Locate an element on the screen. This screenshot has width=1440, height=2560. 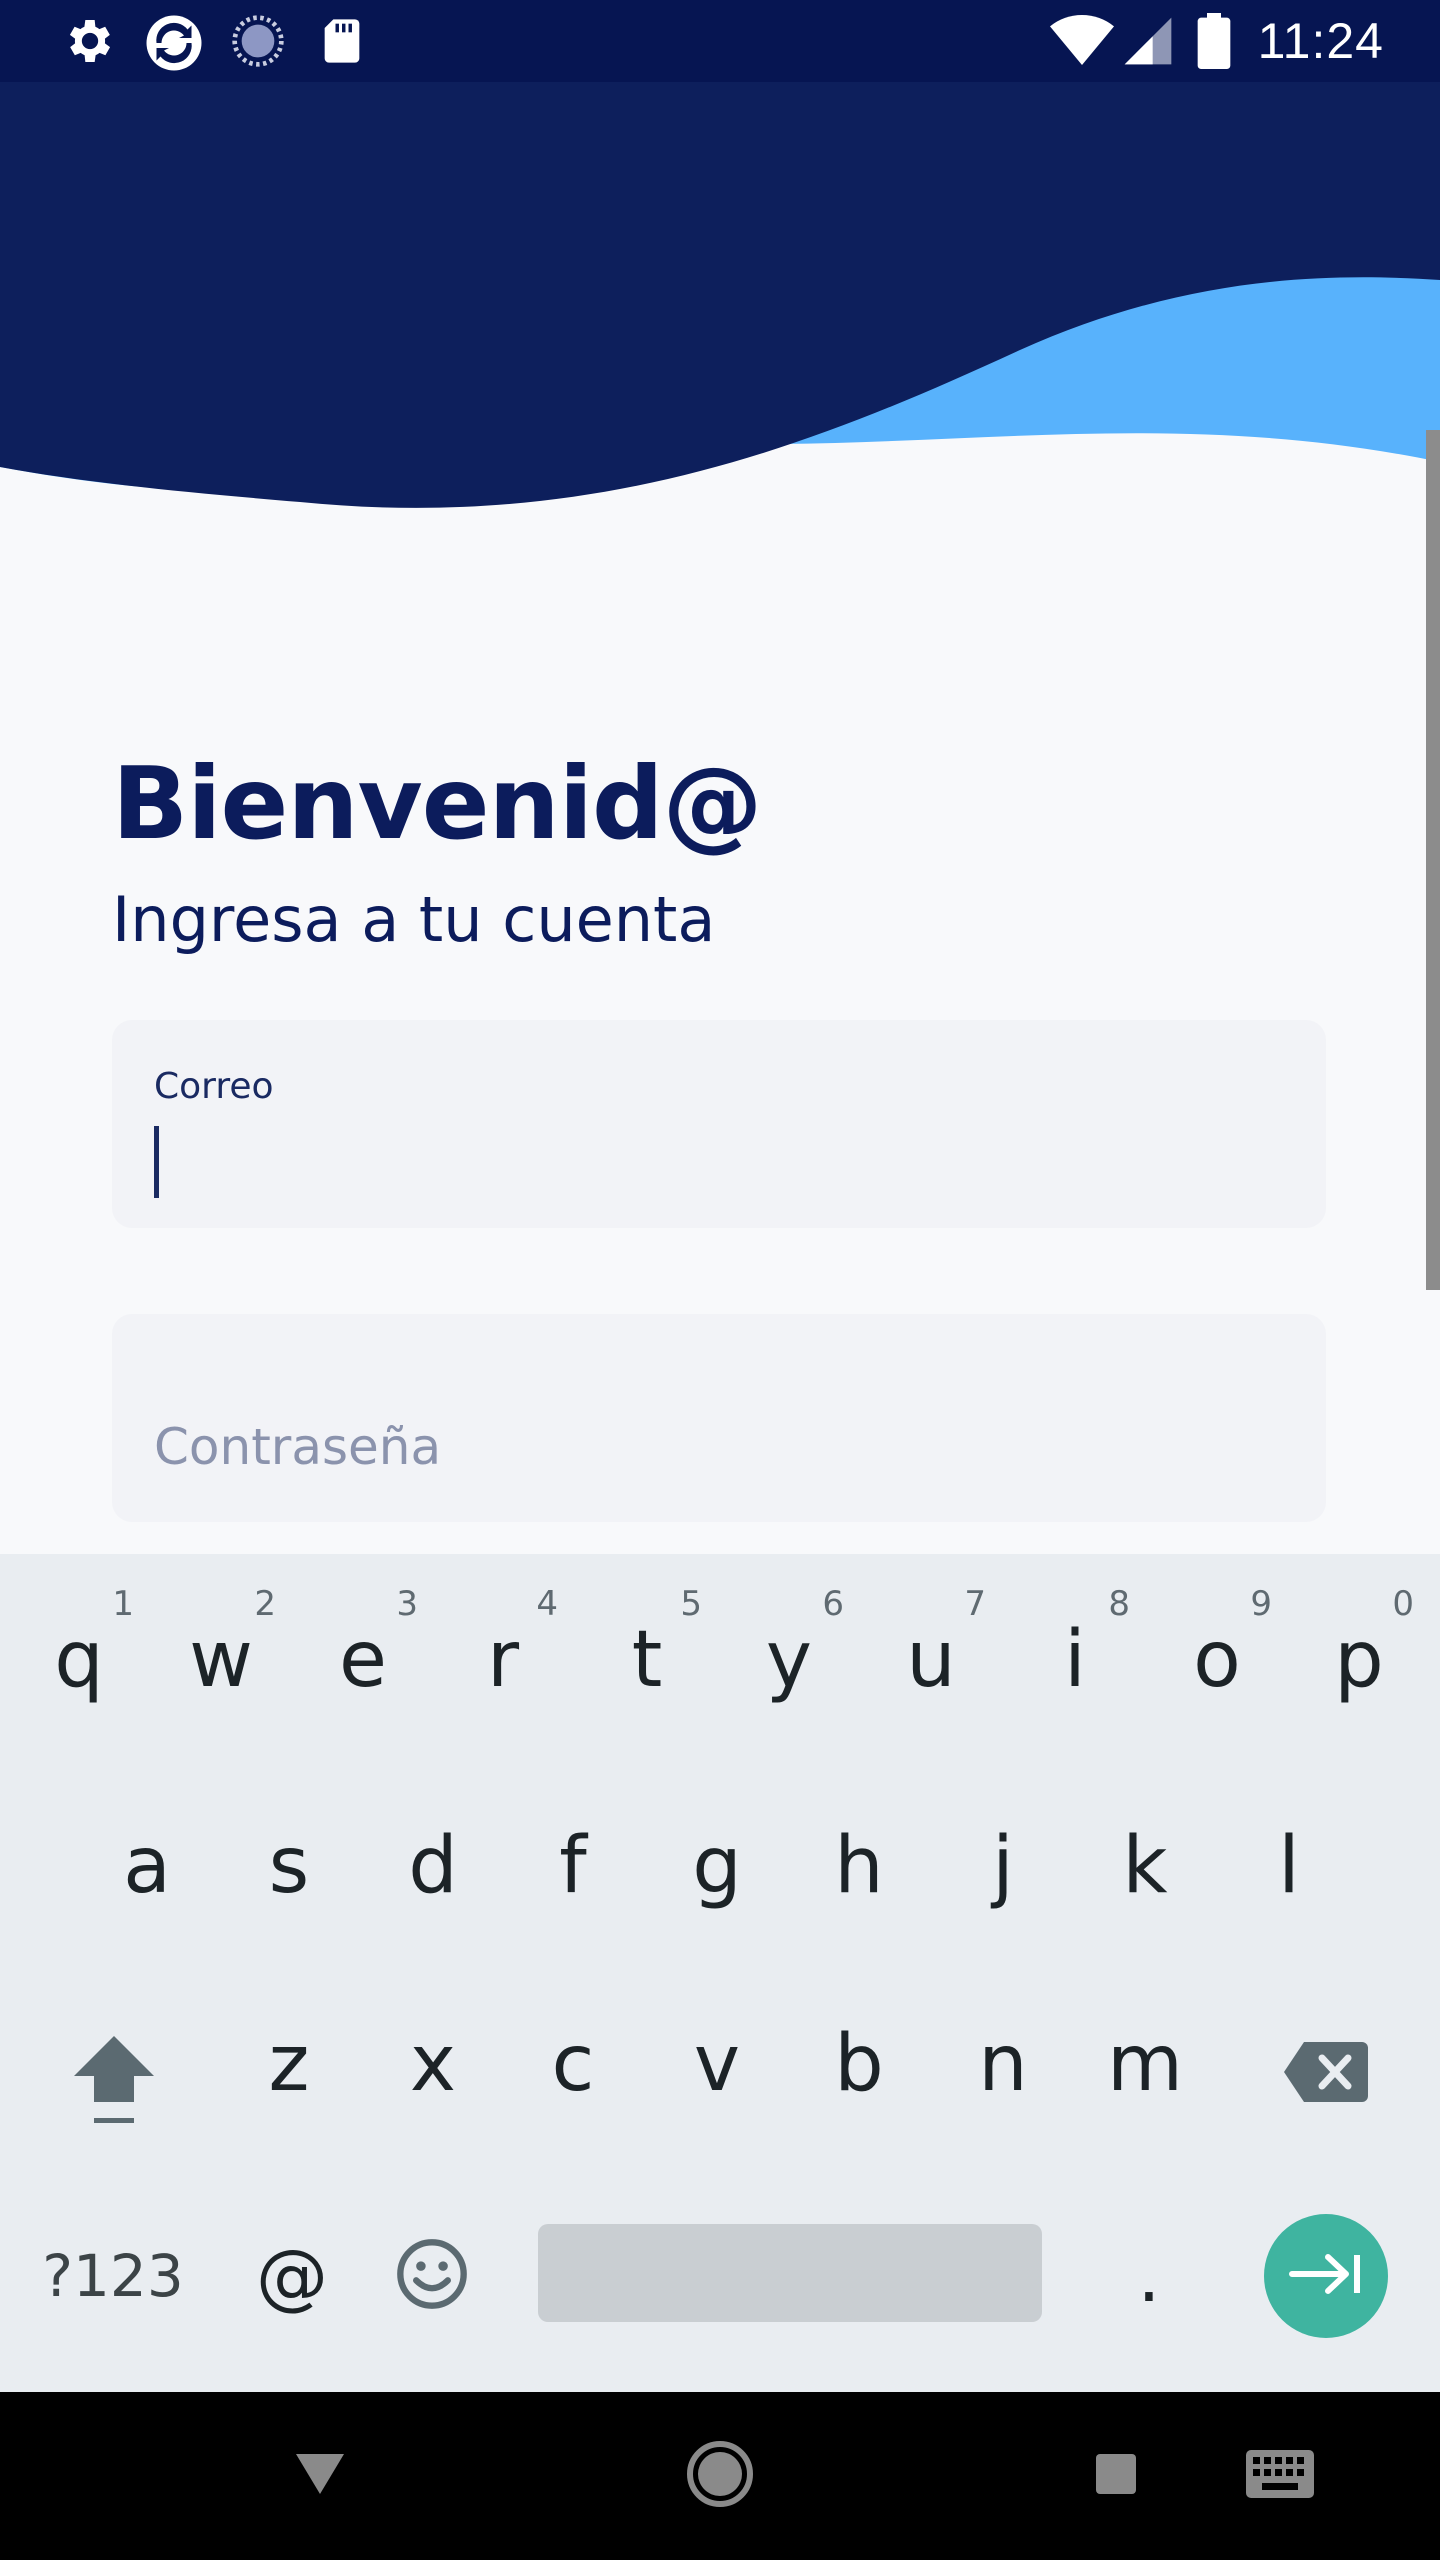
navigation-bar is located at coordinates (720, 2476).